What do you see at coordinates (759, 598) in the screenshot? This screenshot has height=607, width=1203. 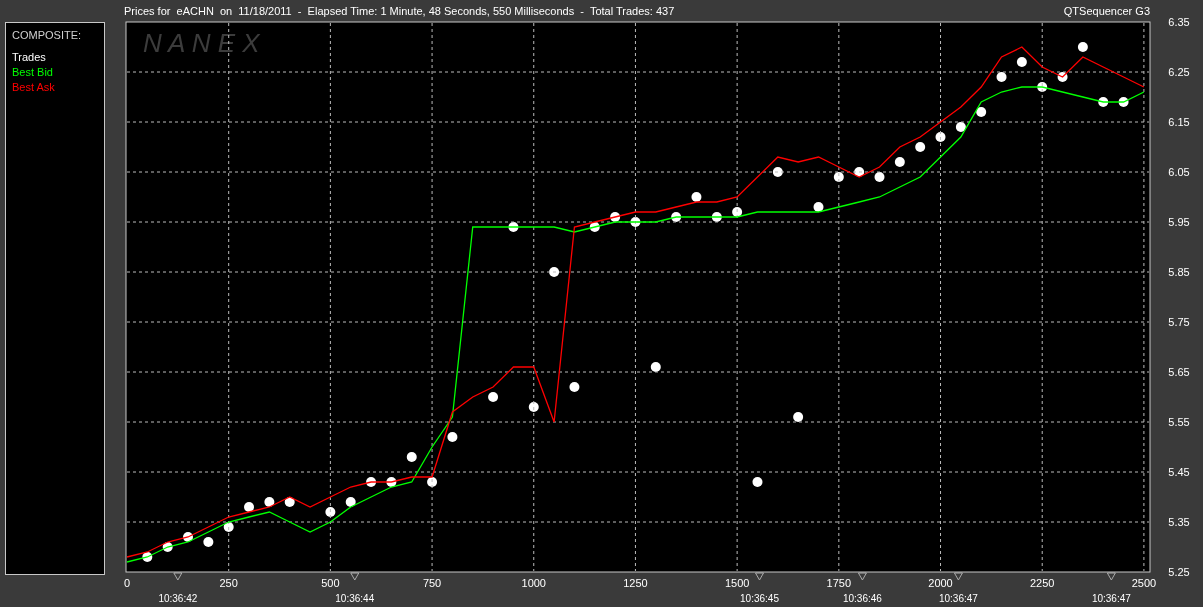 I see `time-label: 10:36:45` at bounding box center [759, 598].